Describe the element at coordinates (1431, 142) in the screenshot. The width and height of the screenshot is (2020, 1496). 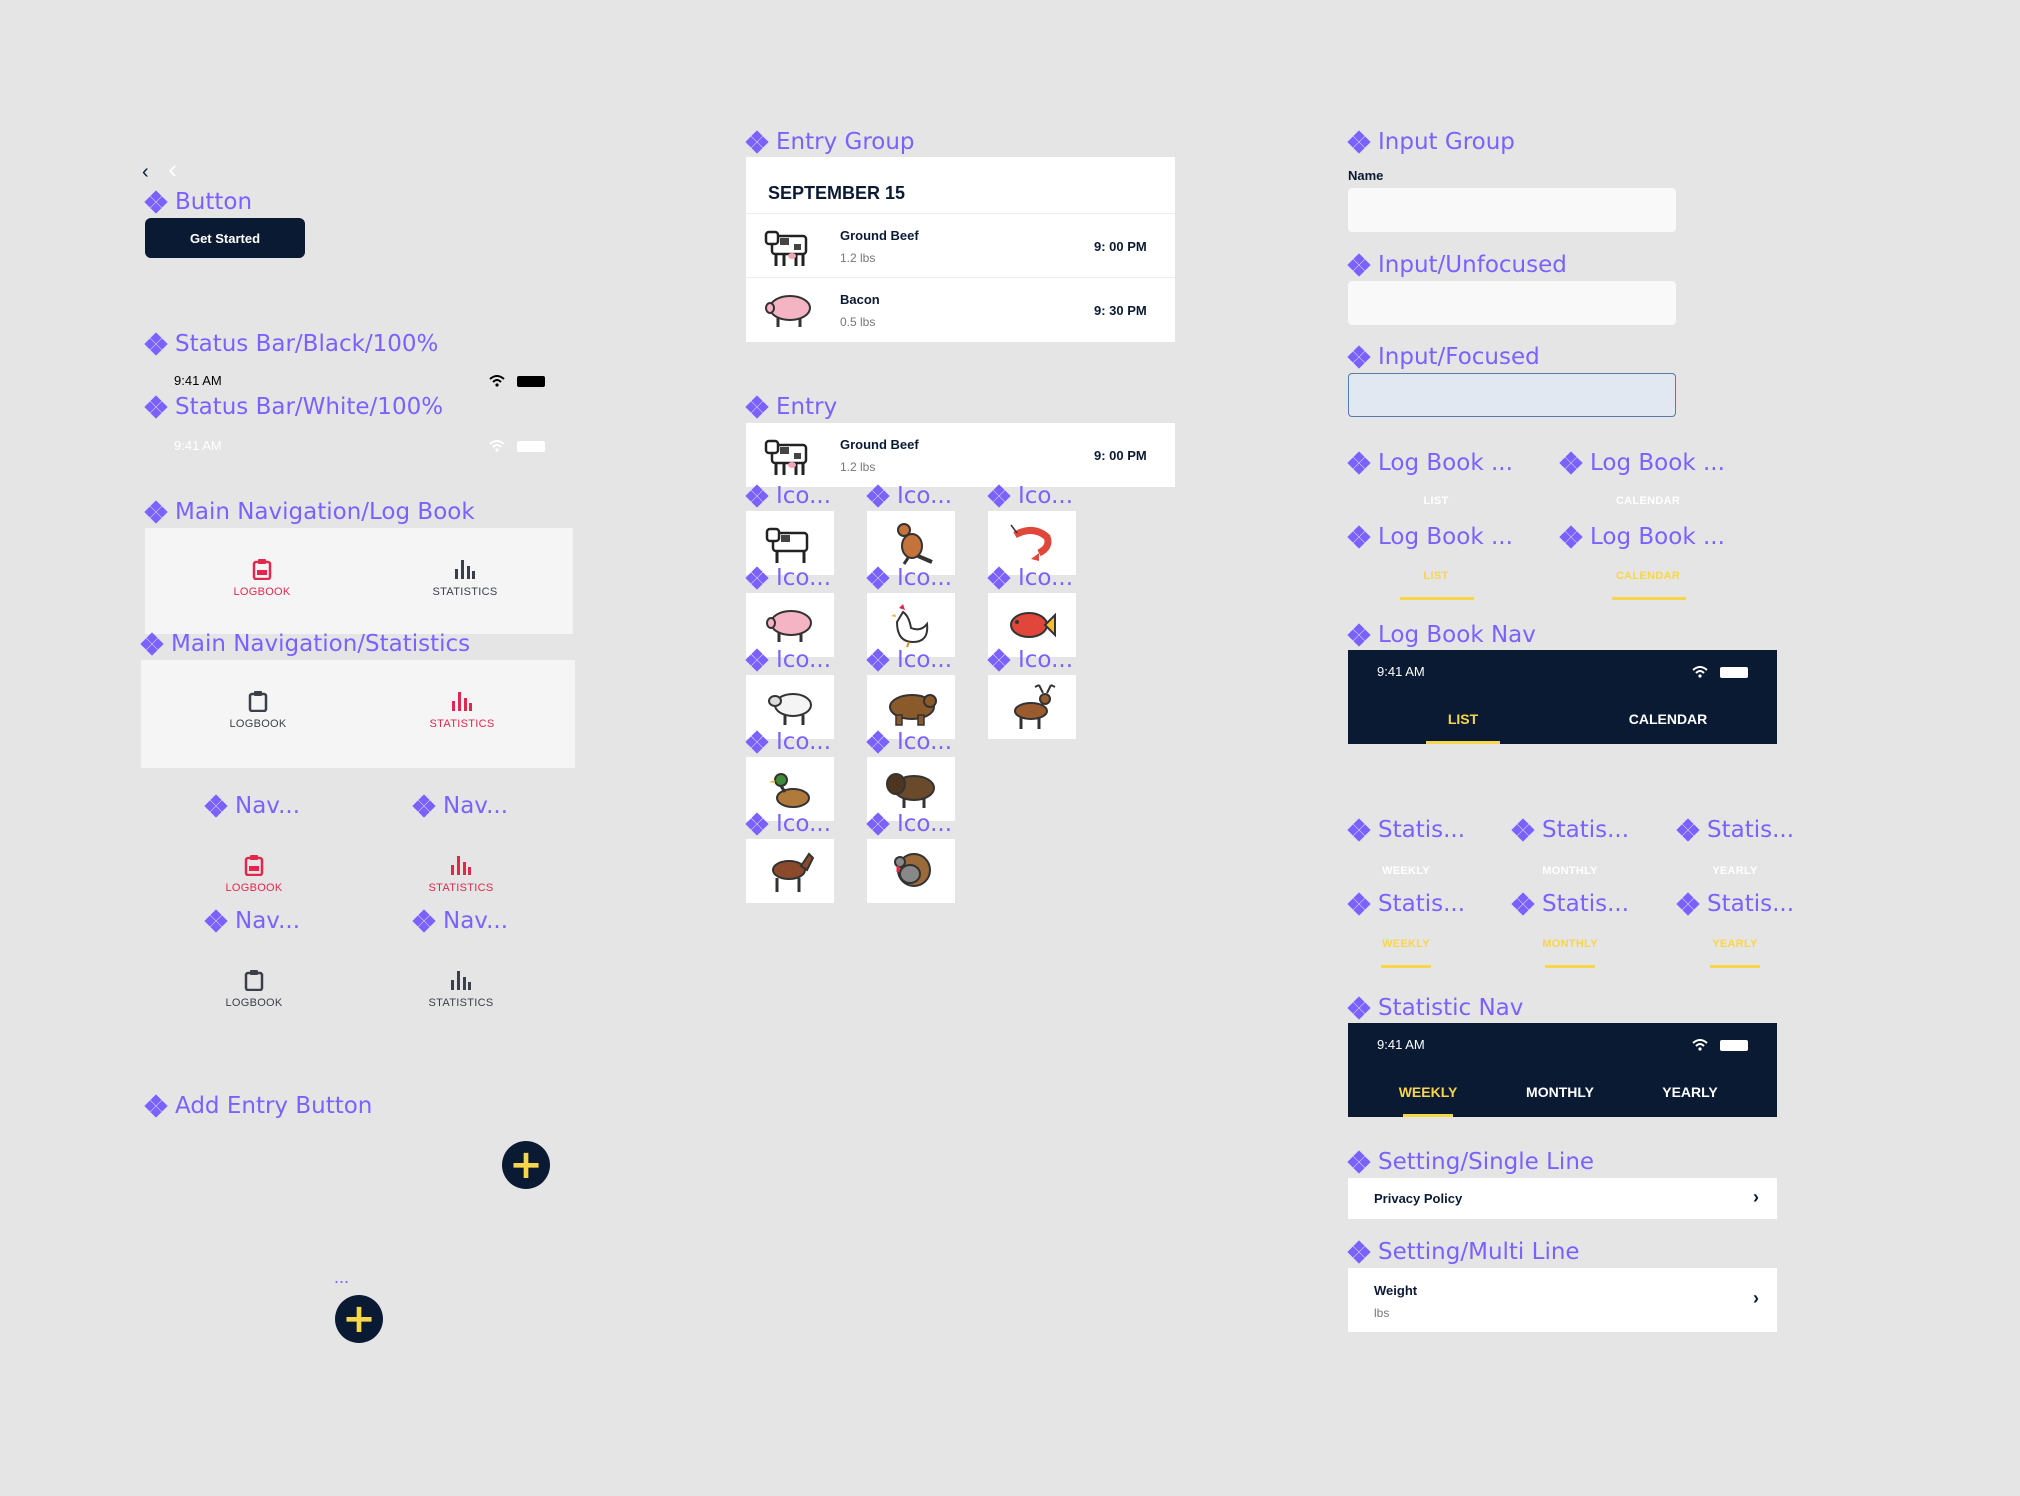
I see `component-label: Input Group` at that location.